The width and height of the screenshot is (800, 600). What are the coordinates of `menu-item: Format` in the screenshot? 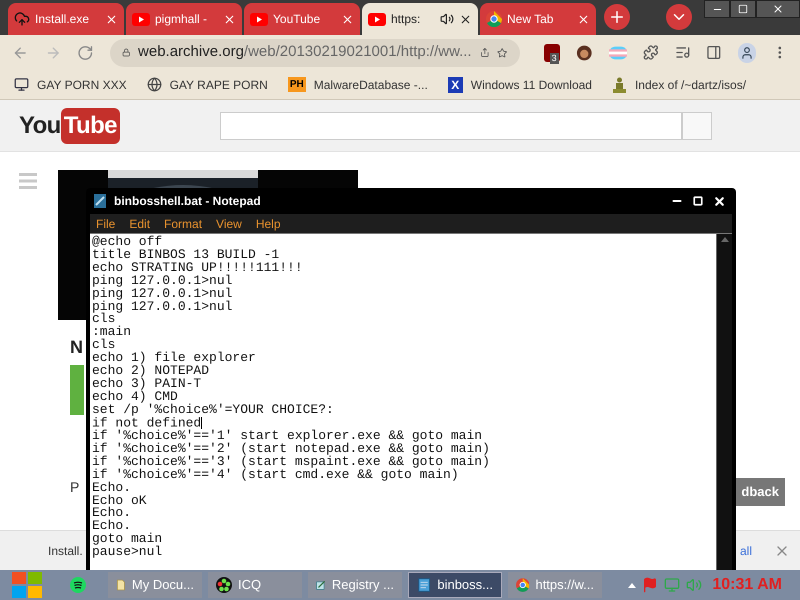 It's located at (183, 223).